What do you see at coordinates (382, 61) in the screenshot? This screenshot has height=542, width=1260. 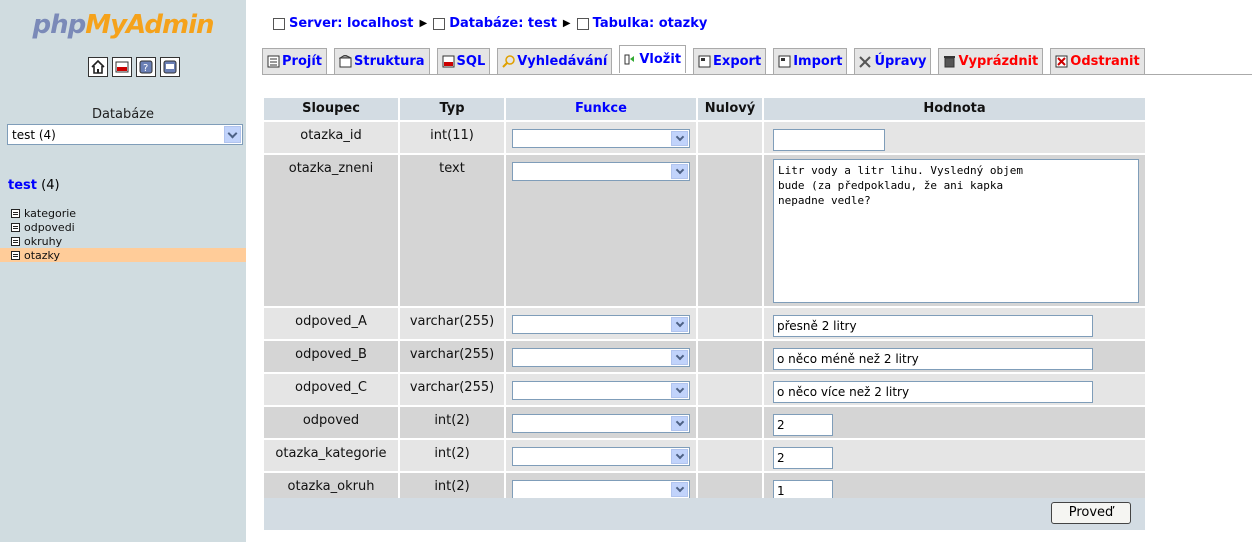 I see `tab-structure: Struktura` at bounding box center [382, 61].